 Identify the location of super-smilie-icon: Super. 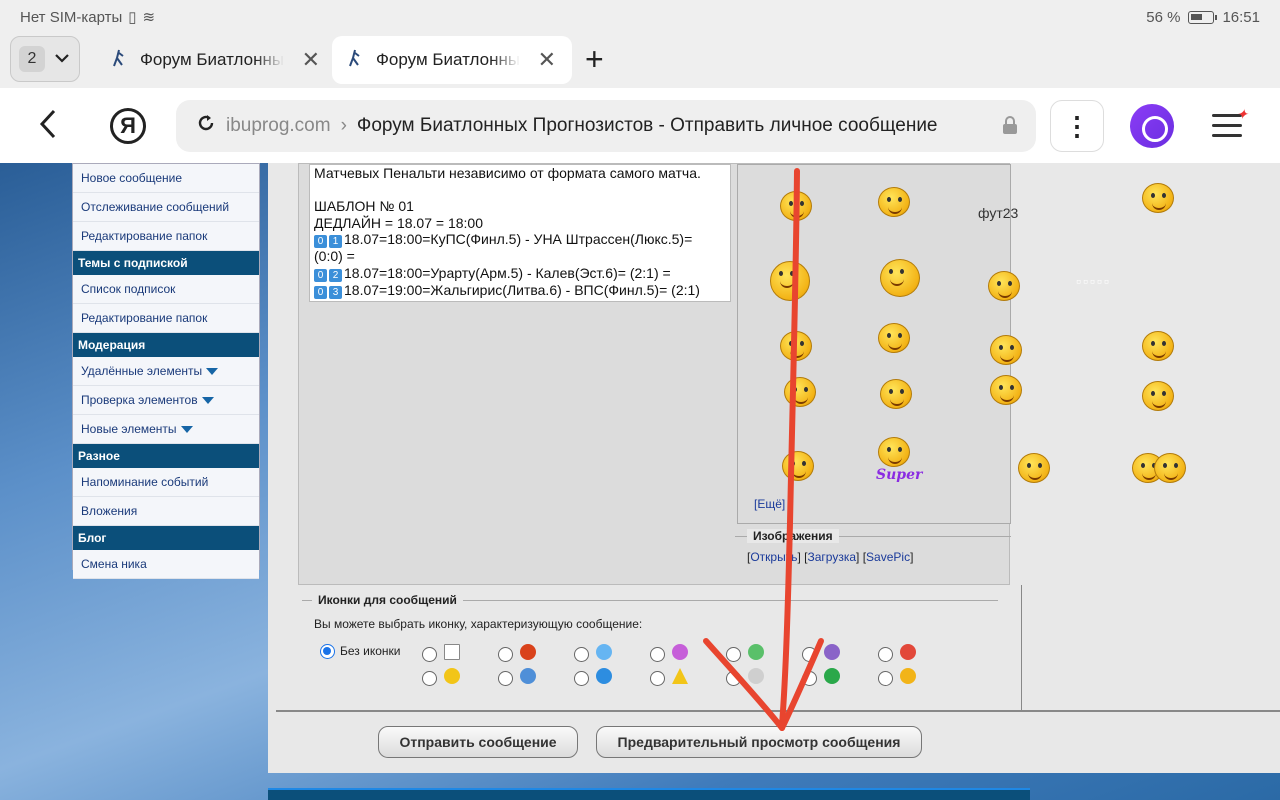
(899, 458).